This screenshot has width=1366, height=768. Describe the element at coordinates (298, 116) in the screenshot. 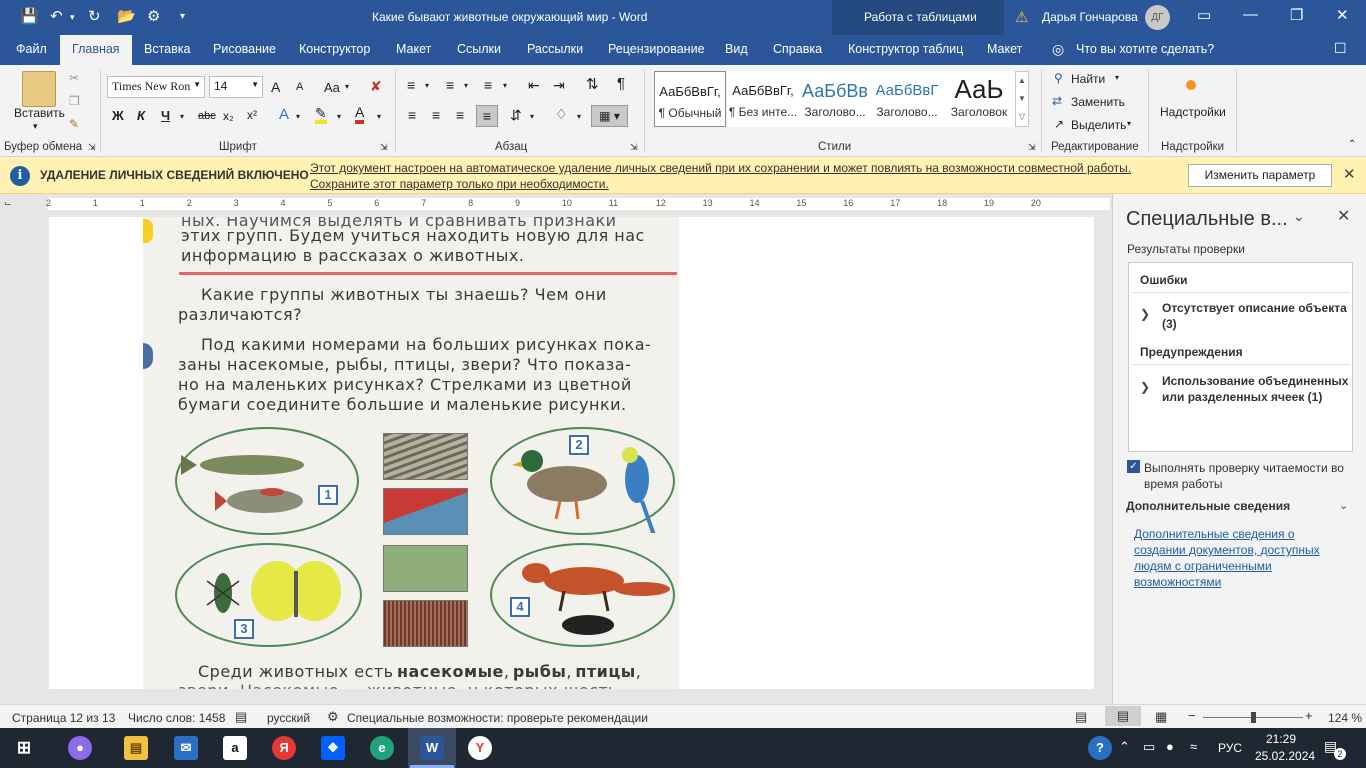

I see `text-effects-dropdown-icon: ▾` at that location.